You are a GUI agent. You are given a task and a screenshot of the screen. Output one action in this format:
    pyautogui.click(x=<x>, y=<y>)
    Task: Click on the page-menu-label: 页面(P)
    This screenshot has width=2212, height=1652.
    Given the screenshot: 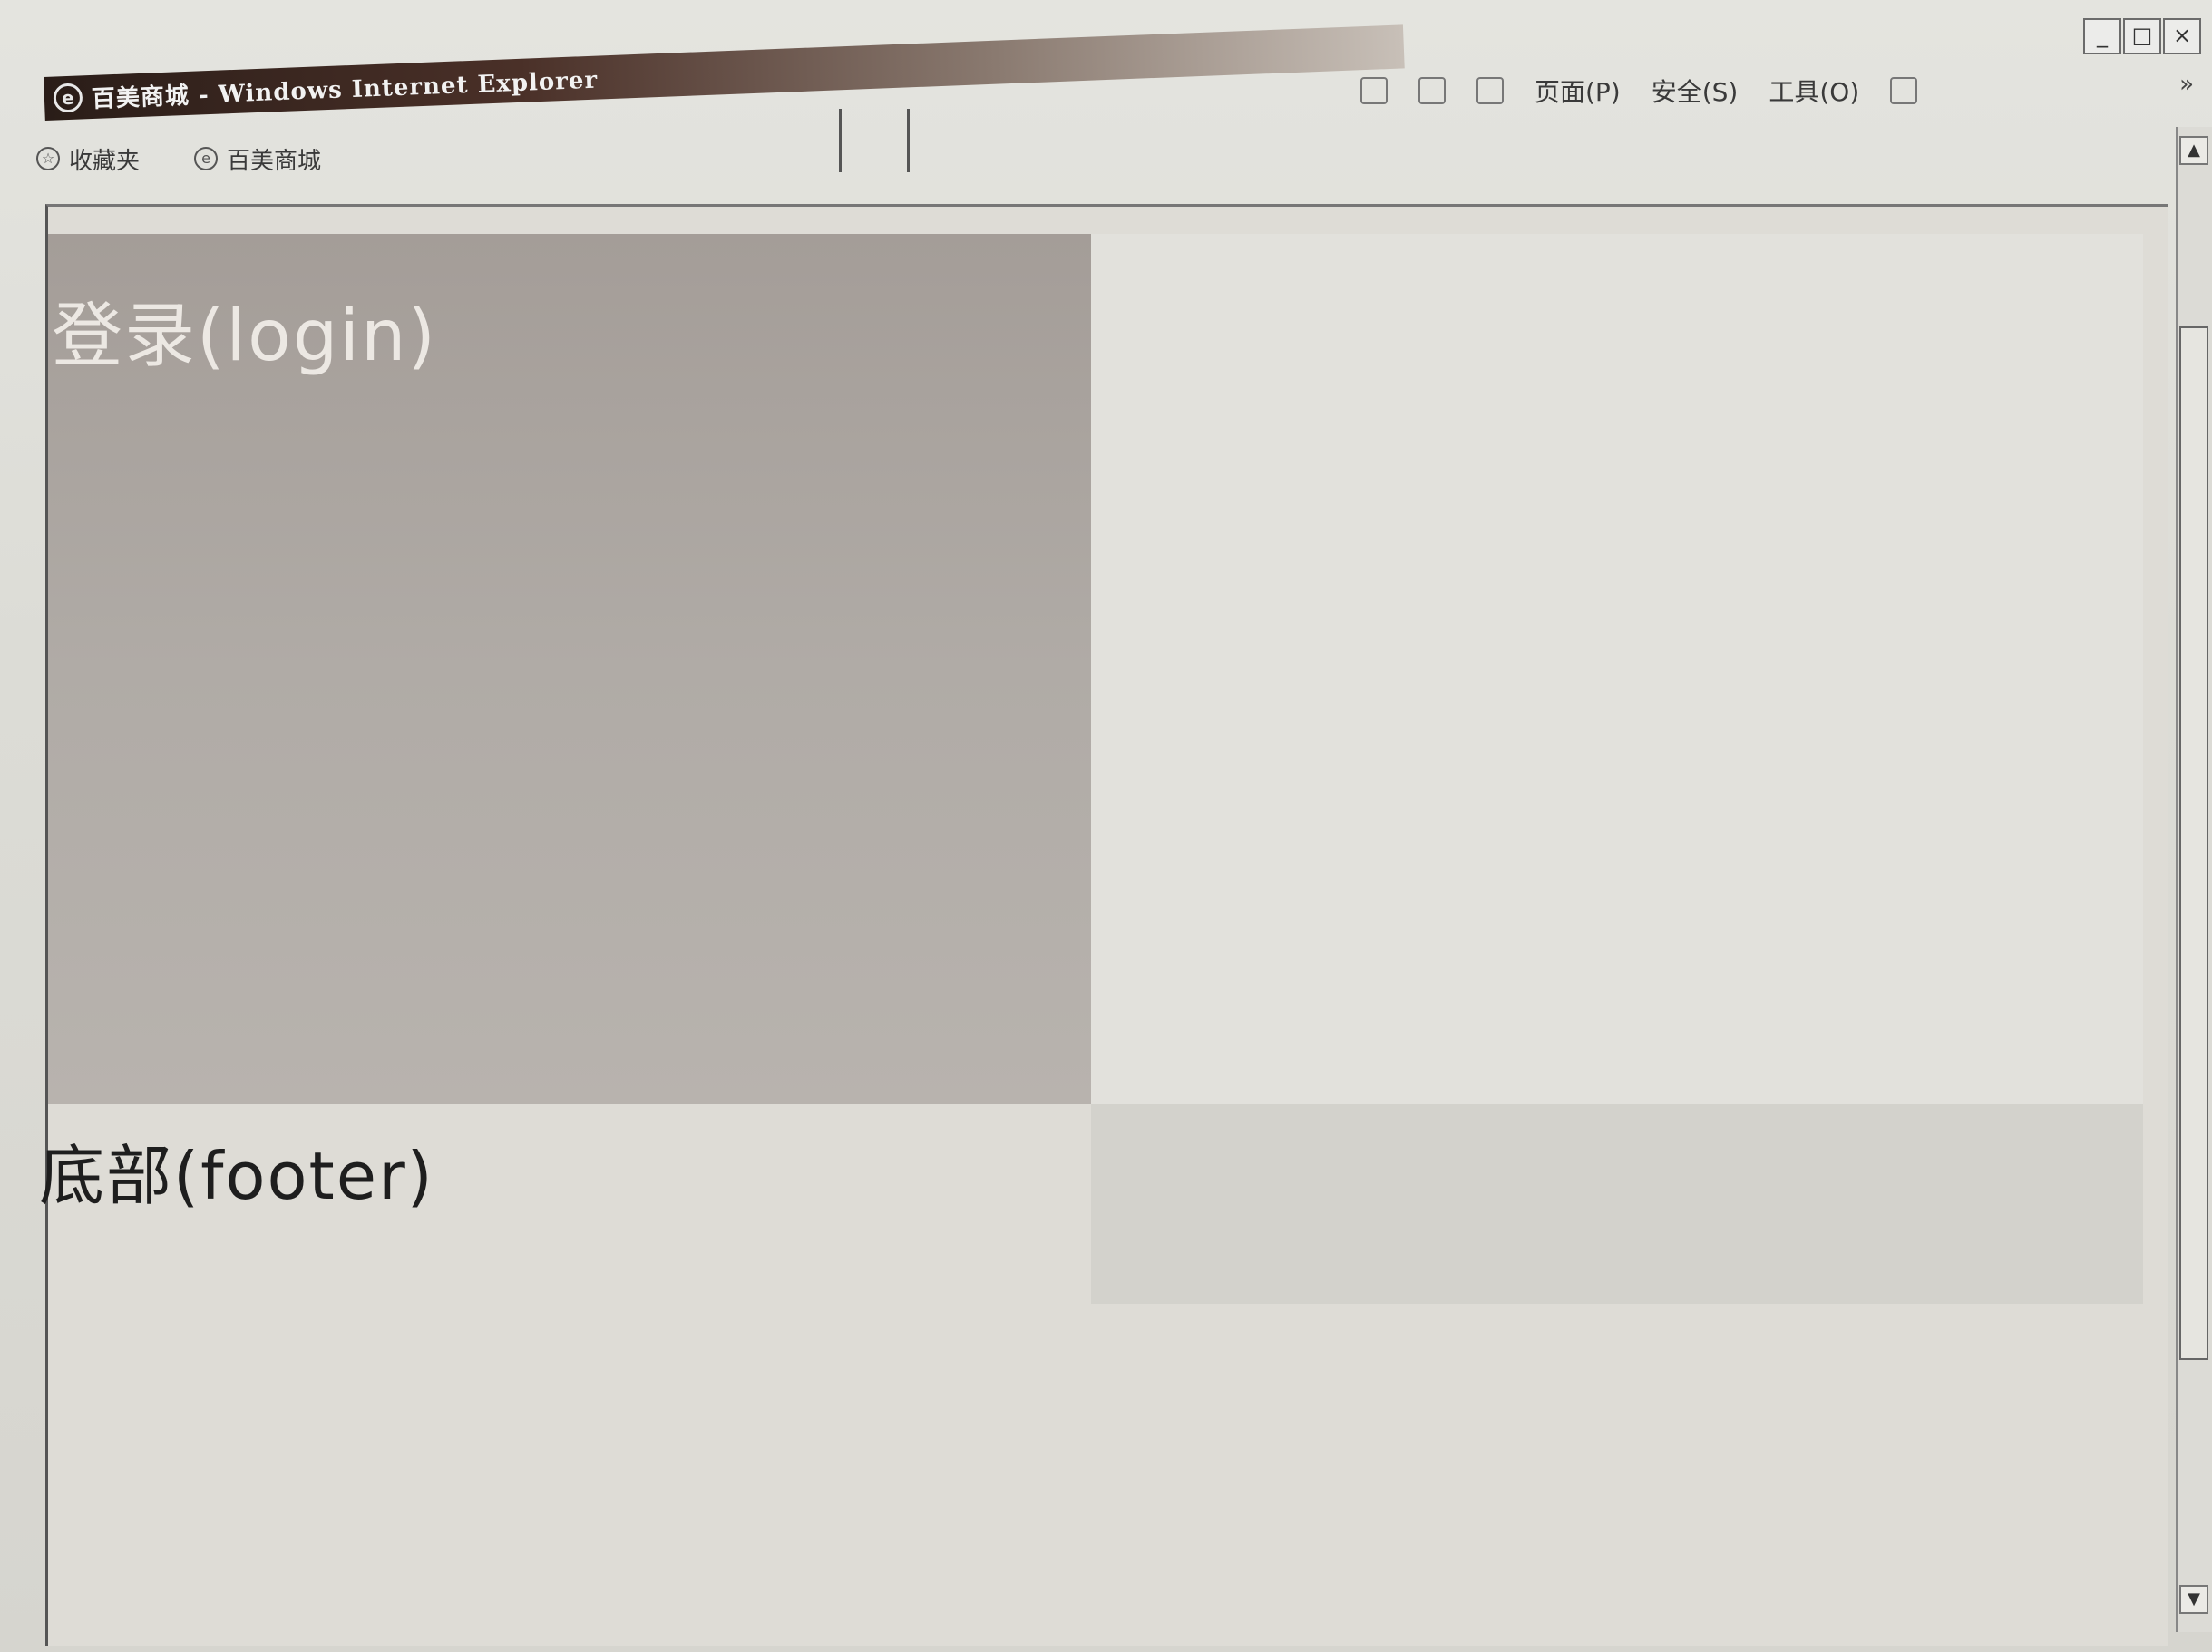 What is the action you would take?
    pyautogui.click(x=1578, y=92)
    